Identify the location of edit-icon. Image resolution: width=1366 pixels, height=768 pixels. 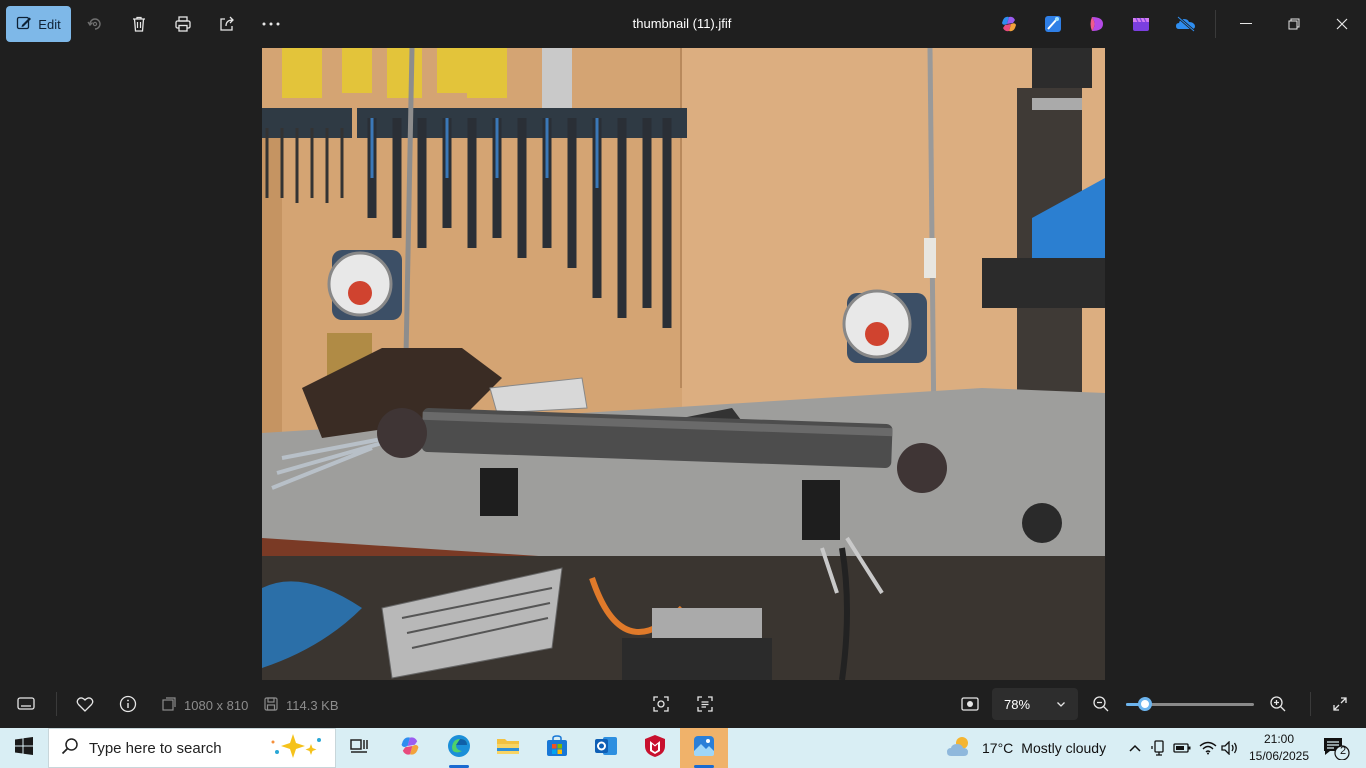
(24, 24).